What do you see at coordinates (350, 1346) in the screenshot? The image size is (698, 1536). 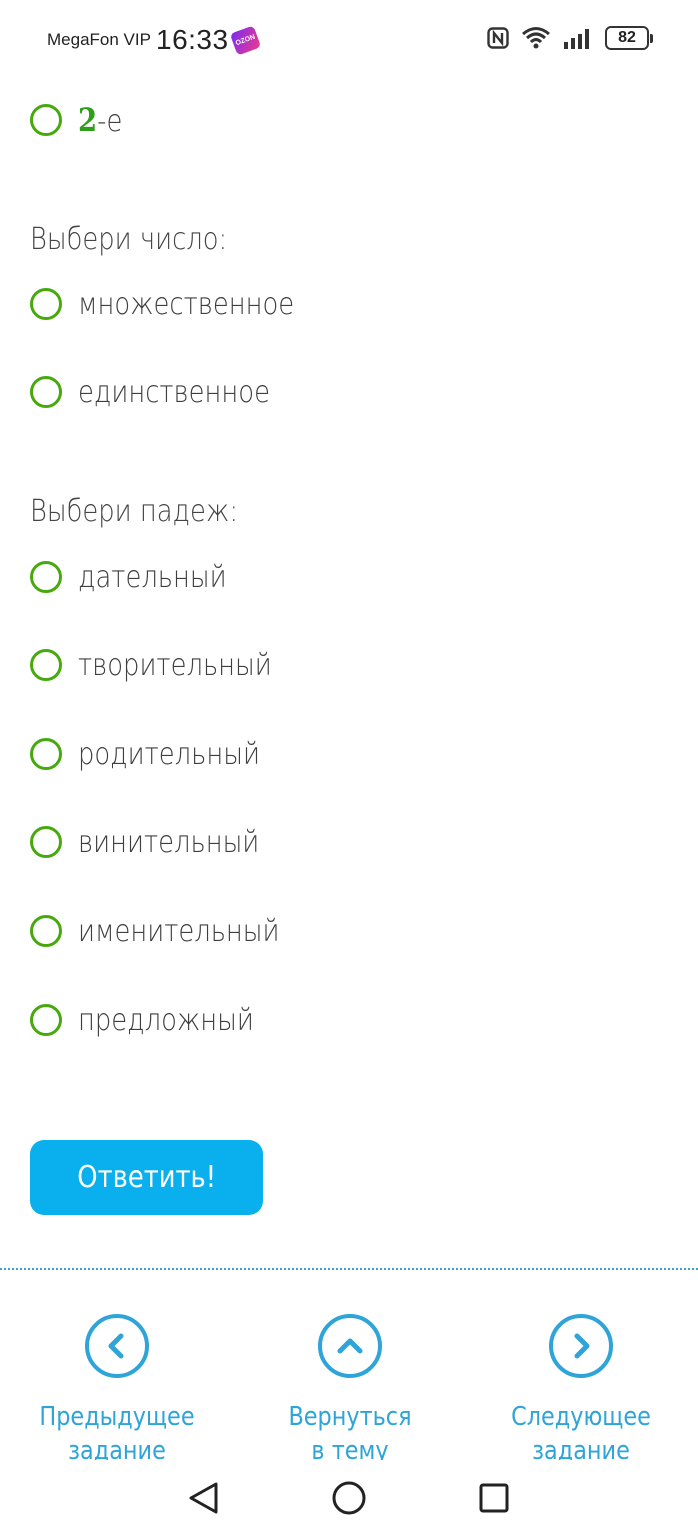 I see `chevron-up-icon` at bounding box center [350, 1346].